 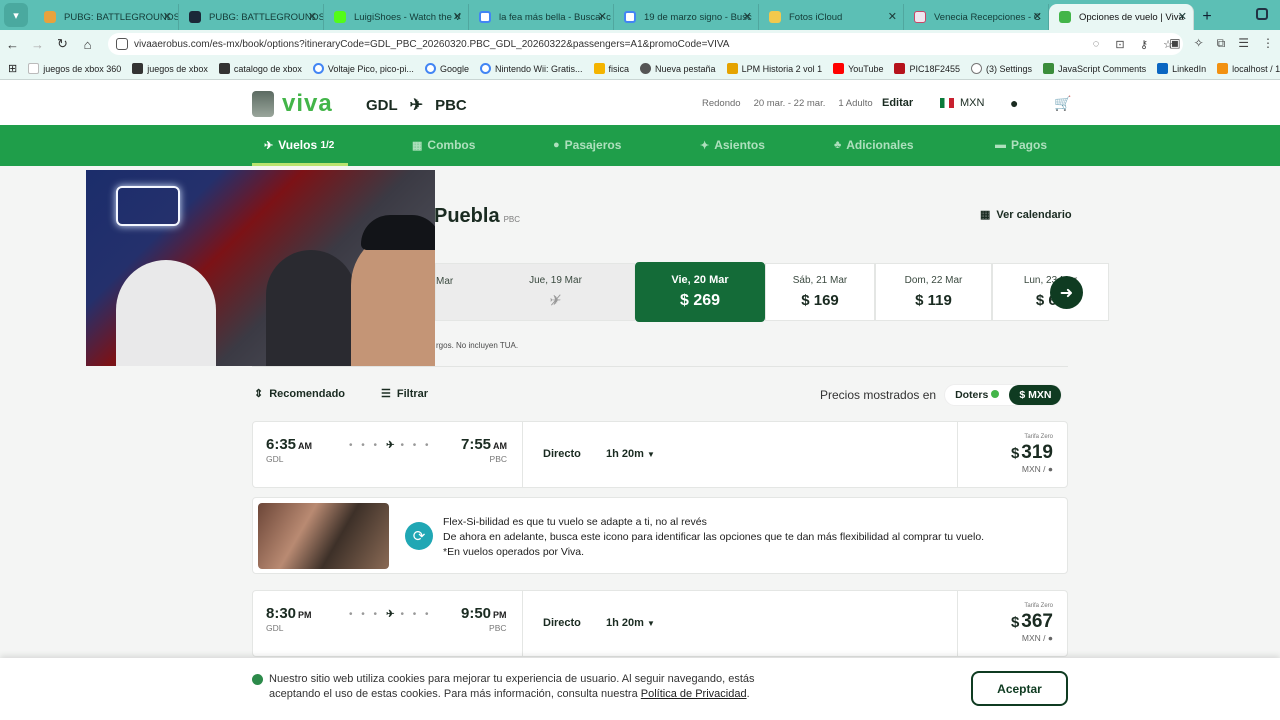 I want to click on bookmark: (3) Settings, so click(x=1001, y=68).